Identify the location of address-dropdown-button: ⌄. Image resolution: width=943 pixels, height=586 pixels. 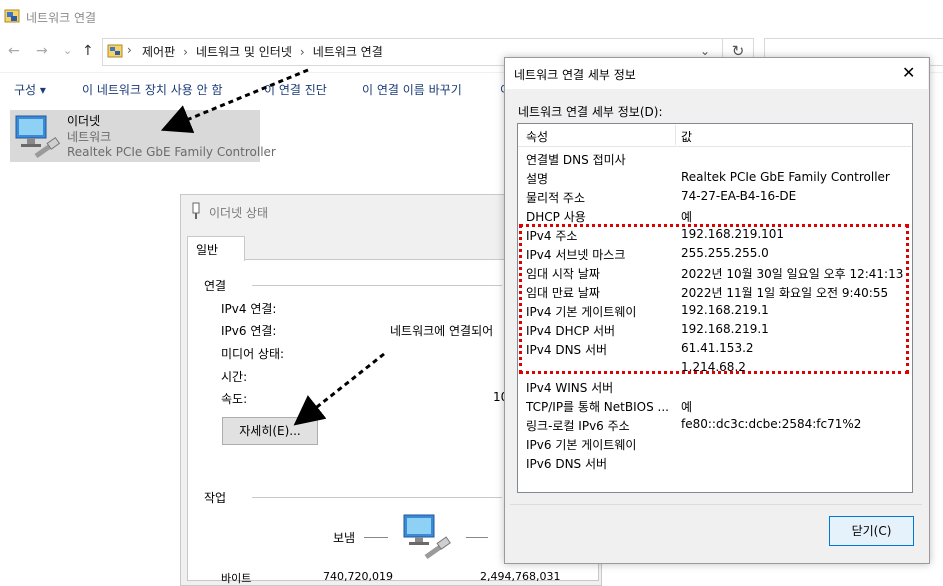
(705, 51).